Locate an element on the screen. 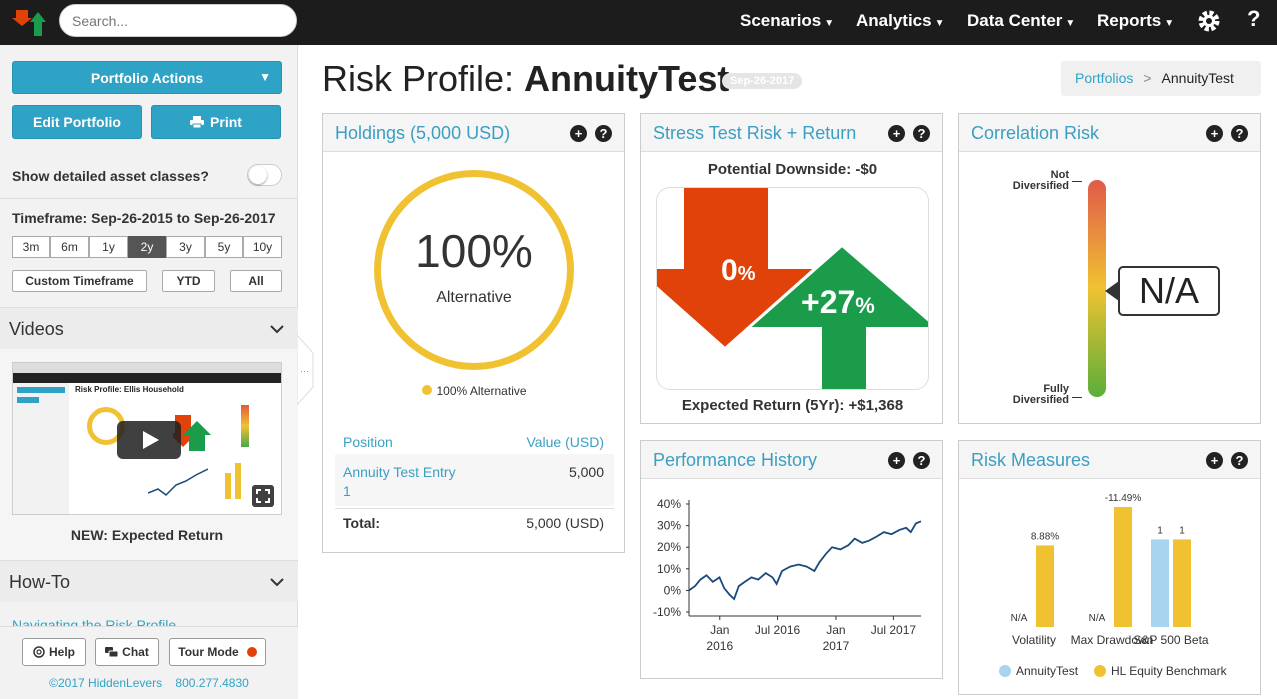 This screenshot has width=1277, height=699. performance-title: Performance History is located at coordinates (735, 460).